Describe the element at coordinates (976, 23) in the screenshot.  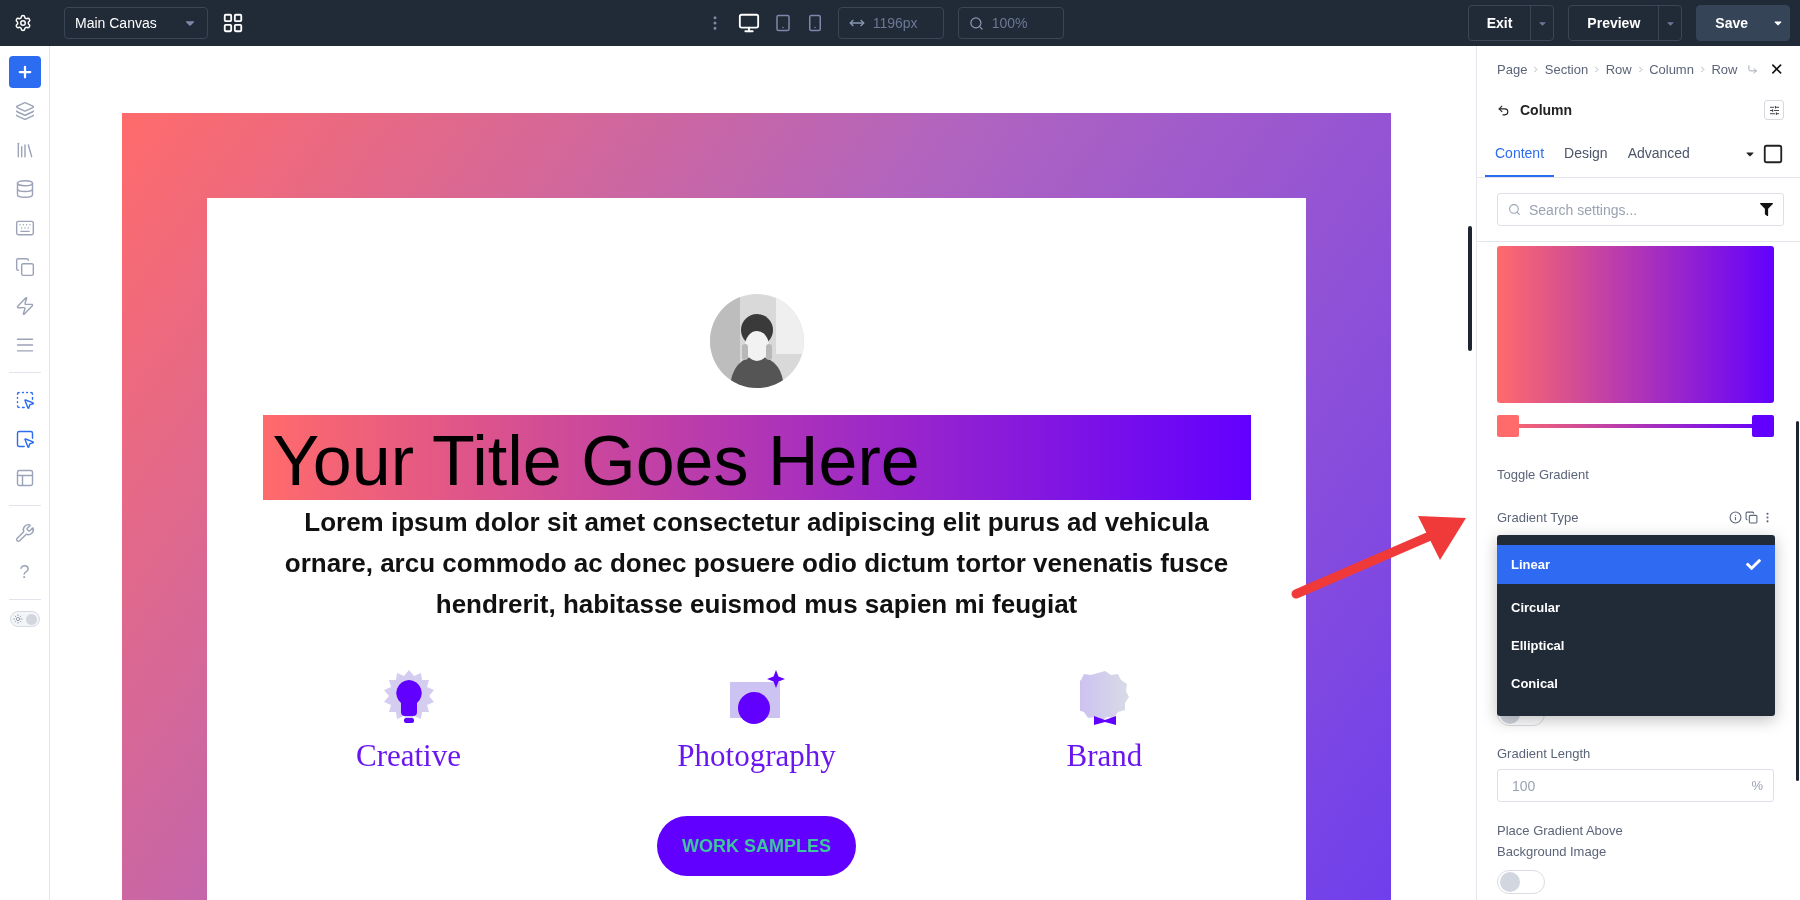
I see `zoom-icon` at that location.